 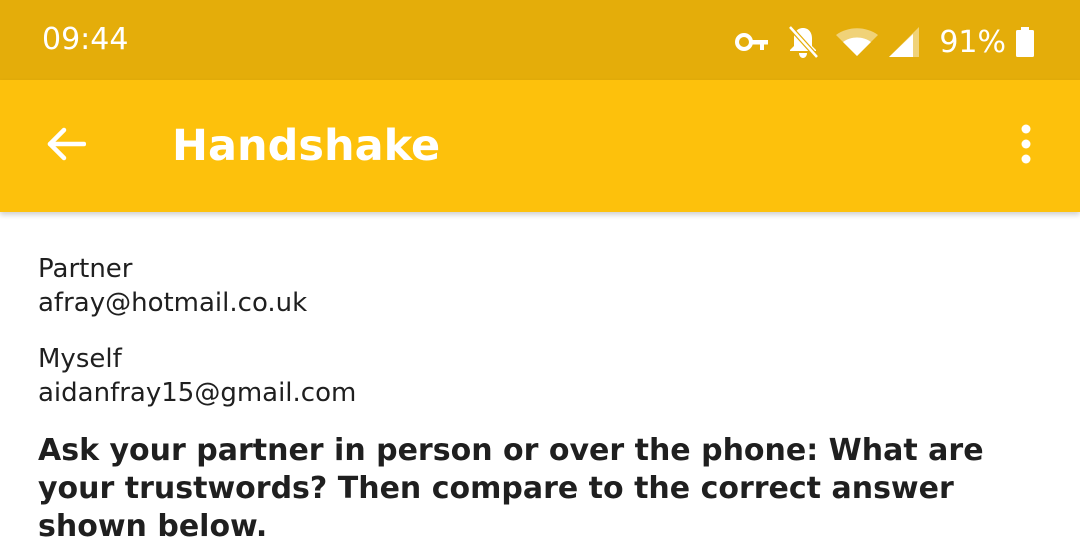 I want to click on battery-icon, so click(x=1025, y=42).